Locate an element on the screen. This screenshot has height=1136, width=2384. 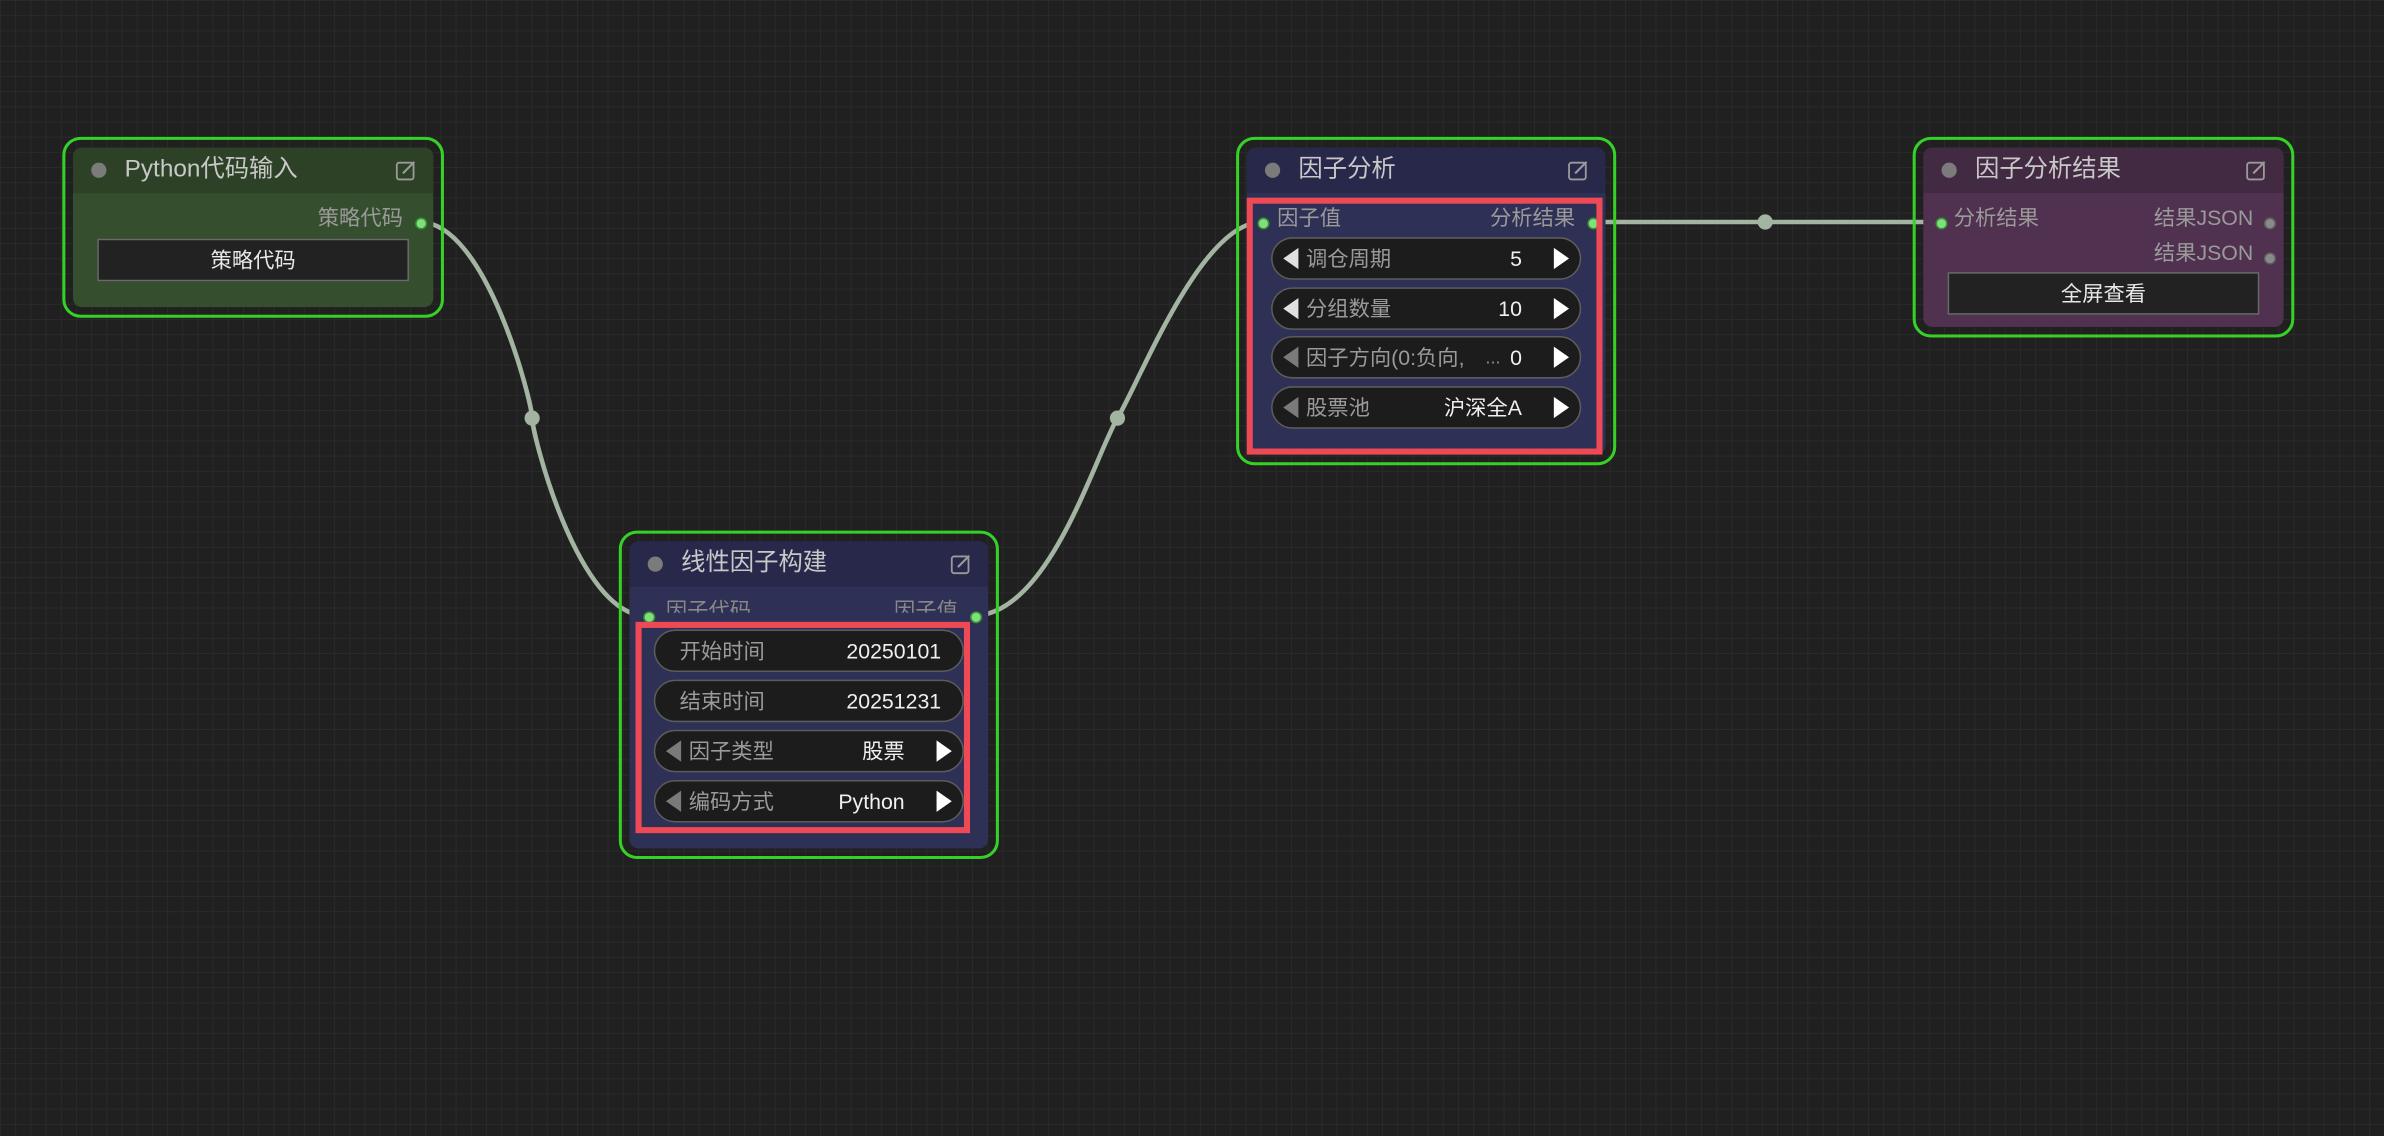
widget-value: 股票 is located at coordinates (883, 751).